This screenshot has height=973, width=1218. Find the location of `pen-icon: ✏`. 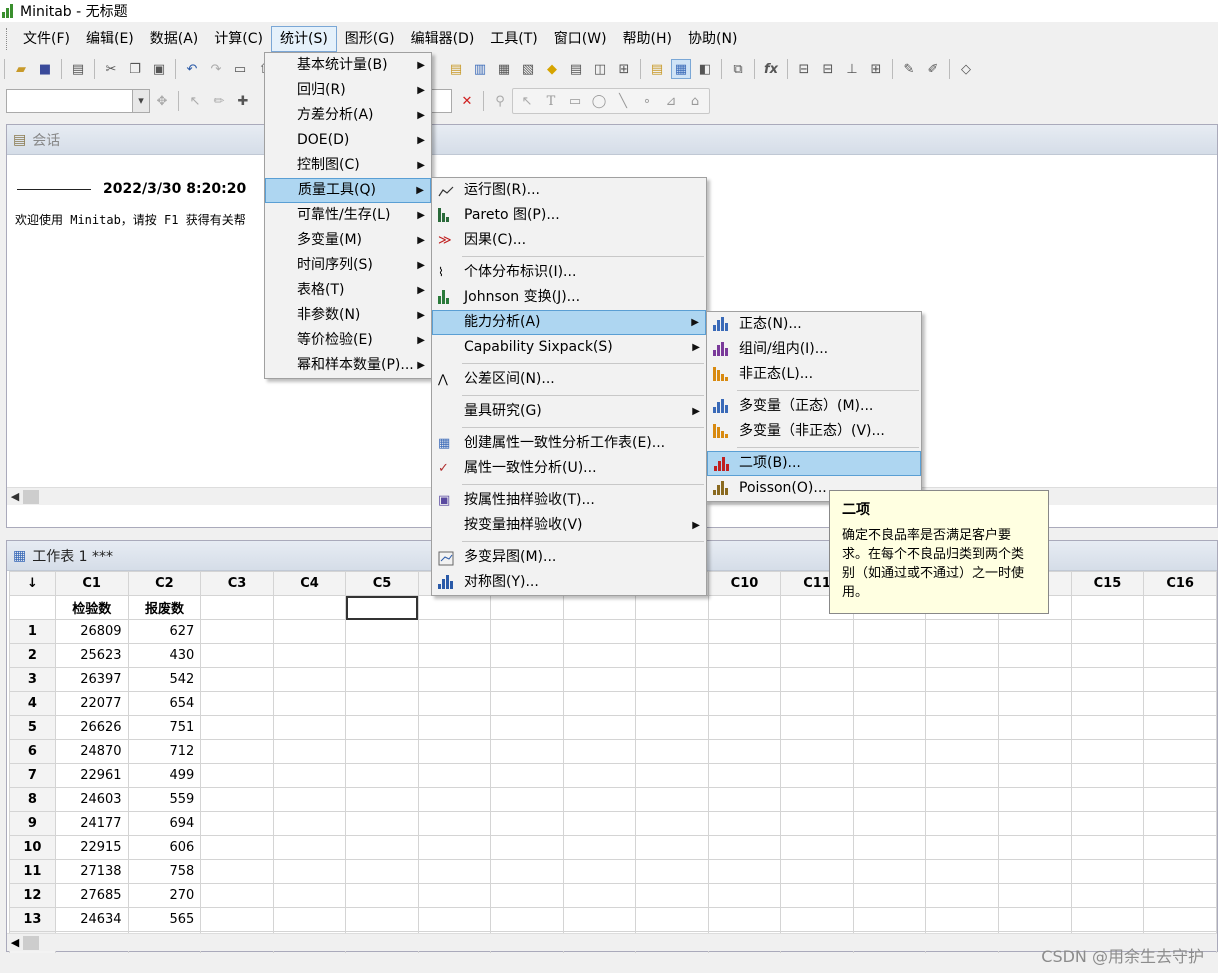

pen-icon: ✏ is located at coordinates (219, 101).